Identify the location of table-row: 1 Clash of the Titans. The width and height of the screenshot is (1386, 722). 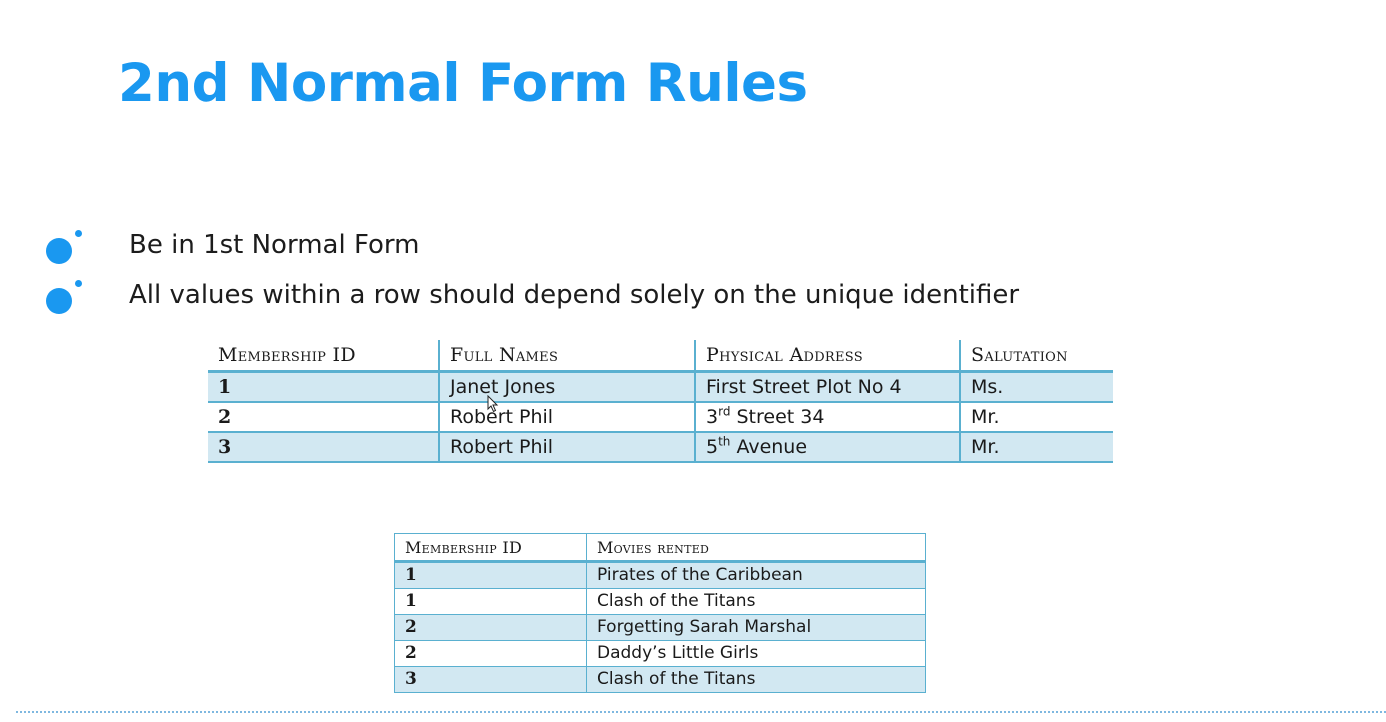
(660, 601).